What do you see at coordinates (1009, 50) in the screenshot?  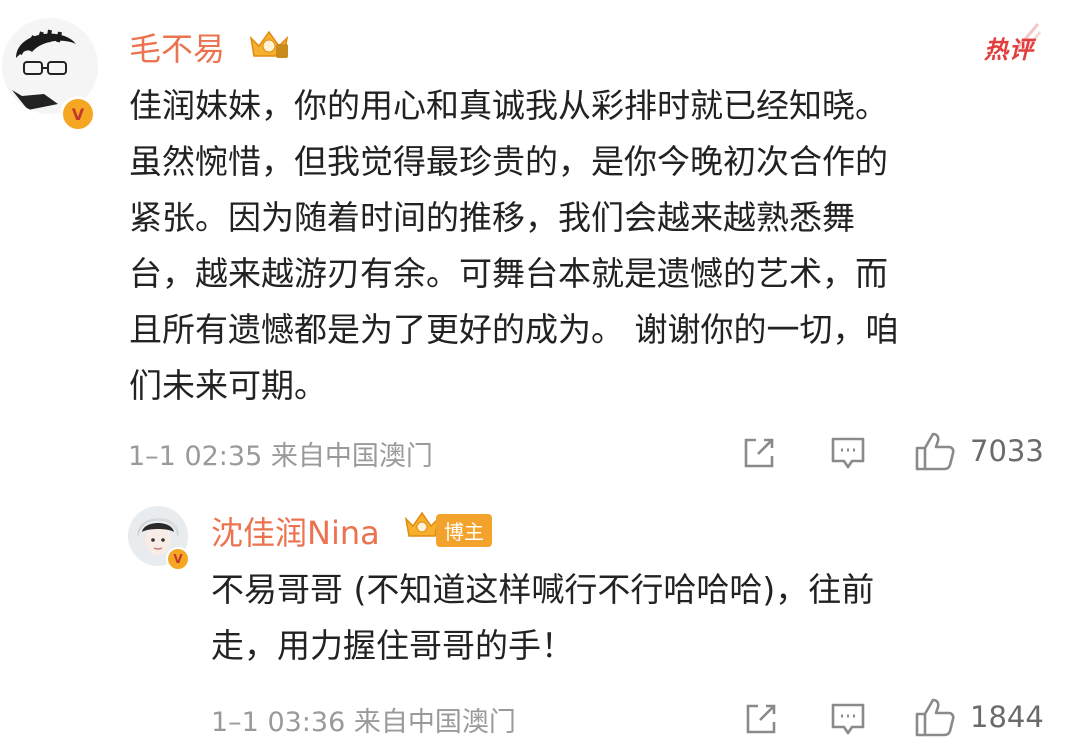 I see `hot-comment-badge: 热评` at bounding box center [1009, 50].